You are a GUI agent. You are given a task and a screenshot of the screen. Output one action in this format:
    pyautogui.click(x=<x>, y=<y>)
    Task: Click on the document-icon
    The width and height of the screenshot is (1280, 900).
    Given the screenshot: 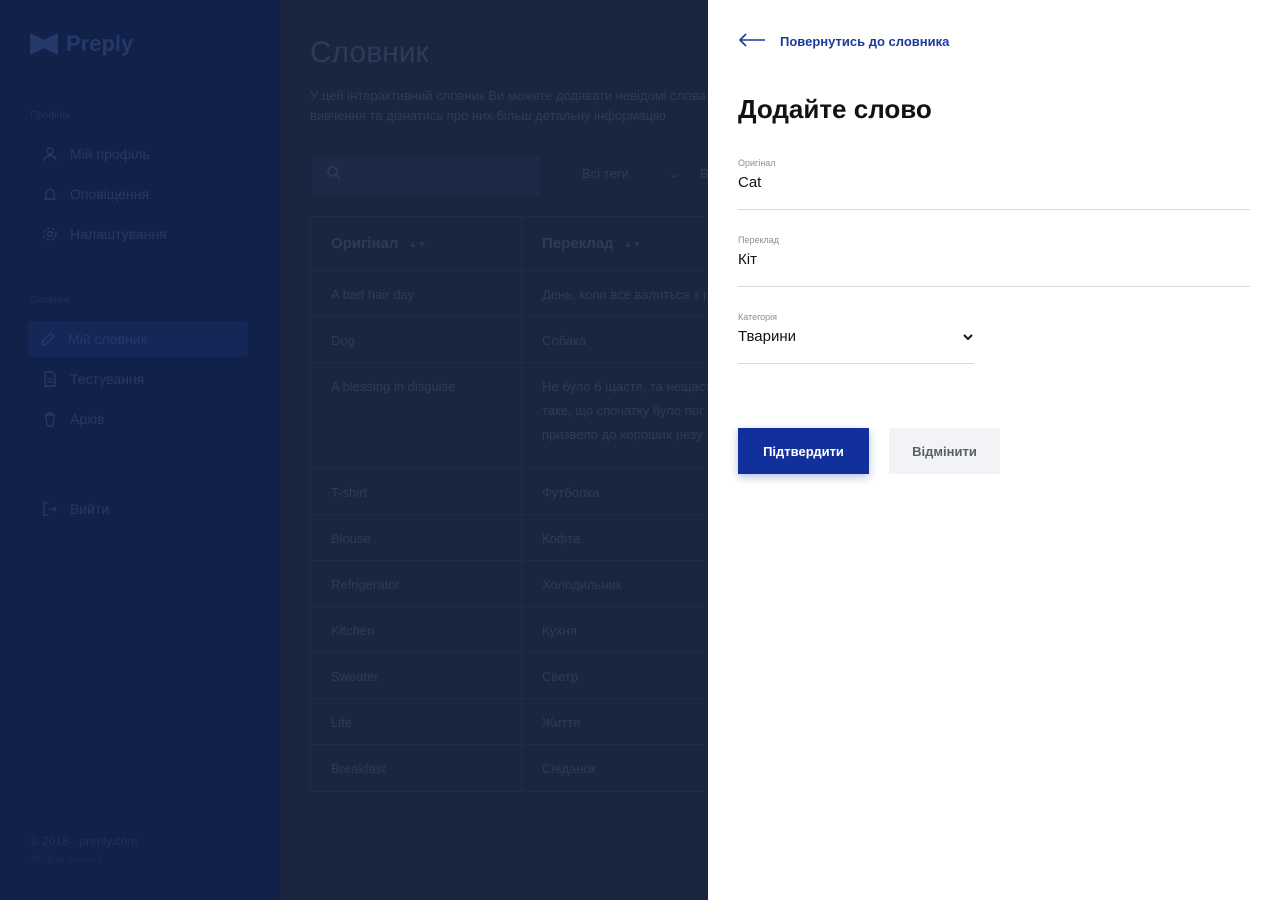 What is the action you would take?
    pyautogui.click(x=50, y=379)
    